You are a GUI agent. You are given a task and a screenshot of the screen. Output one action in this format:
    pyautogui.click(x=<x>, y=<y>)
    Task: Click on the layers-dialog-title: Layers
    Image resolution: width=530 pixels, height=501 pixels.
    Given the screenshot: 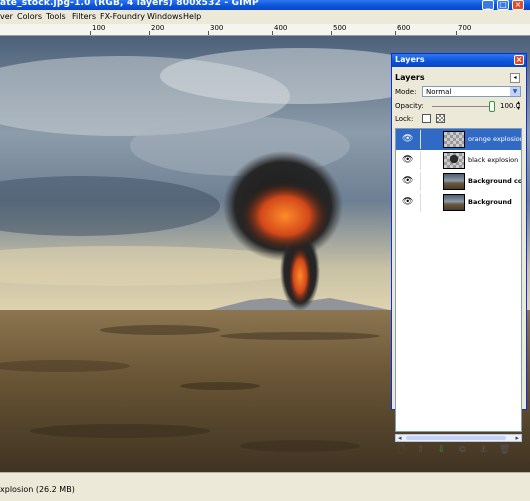 What is the action you would take?
    pyautogui.click(x=410, y=59)
    